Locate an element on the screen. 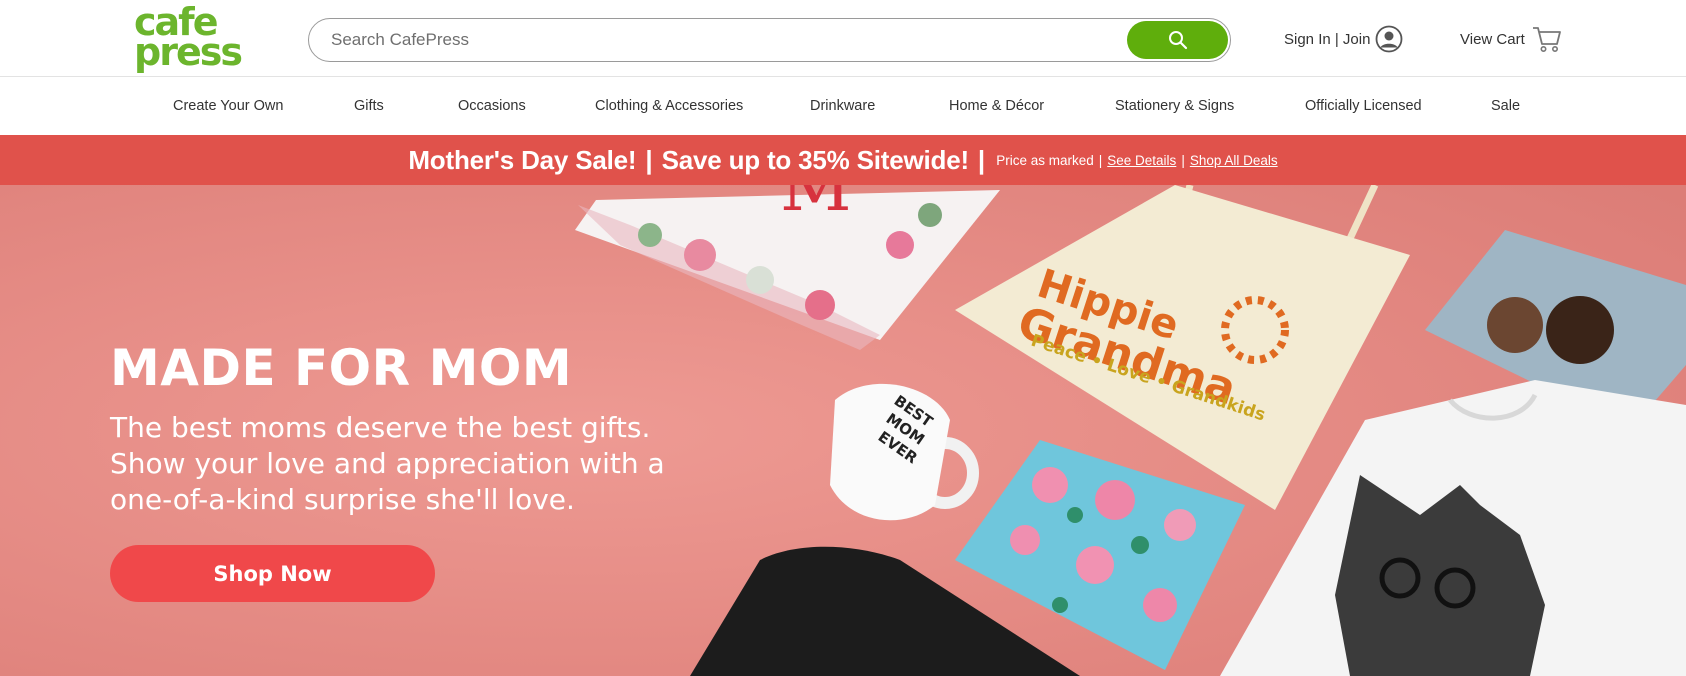 This screenshot has width=1686, height=676. nav-item-drinkware: Drinkware is located at coordinates (842, 106).